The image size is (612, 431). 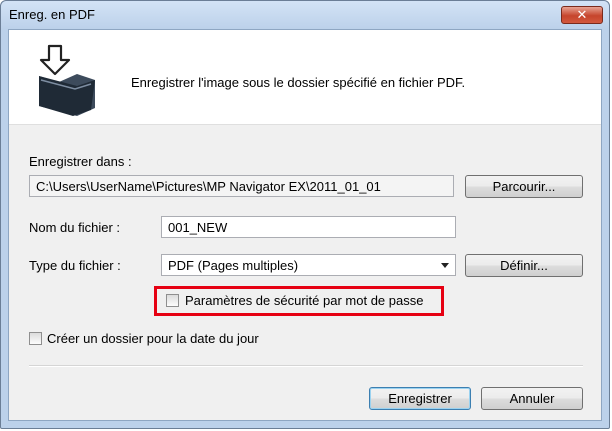 I want to click on title-bar: Enreg. en PDF ✕, so click(x=305, y=15).